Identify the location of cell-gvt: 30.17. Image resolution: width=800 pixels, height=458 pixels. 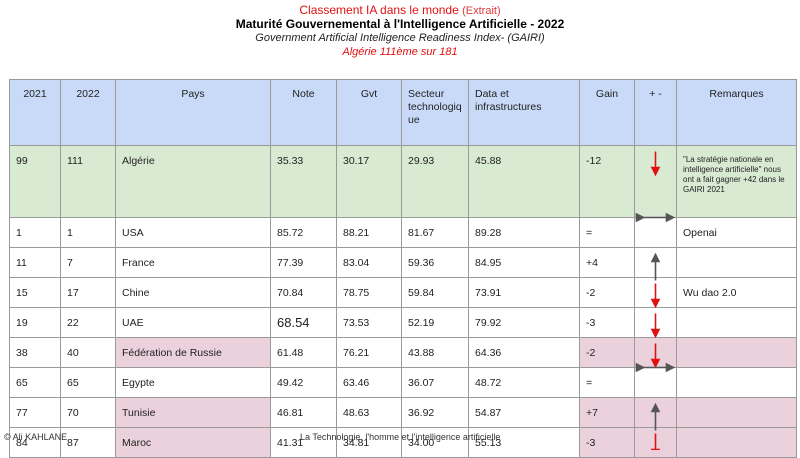
(369, 181).